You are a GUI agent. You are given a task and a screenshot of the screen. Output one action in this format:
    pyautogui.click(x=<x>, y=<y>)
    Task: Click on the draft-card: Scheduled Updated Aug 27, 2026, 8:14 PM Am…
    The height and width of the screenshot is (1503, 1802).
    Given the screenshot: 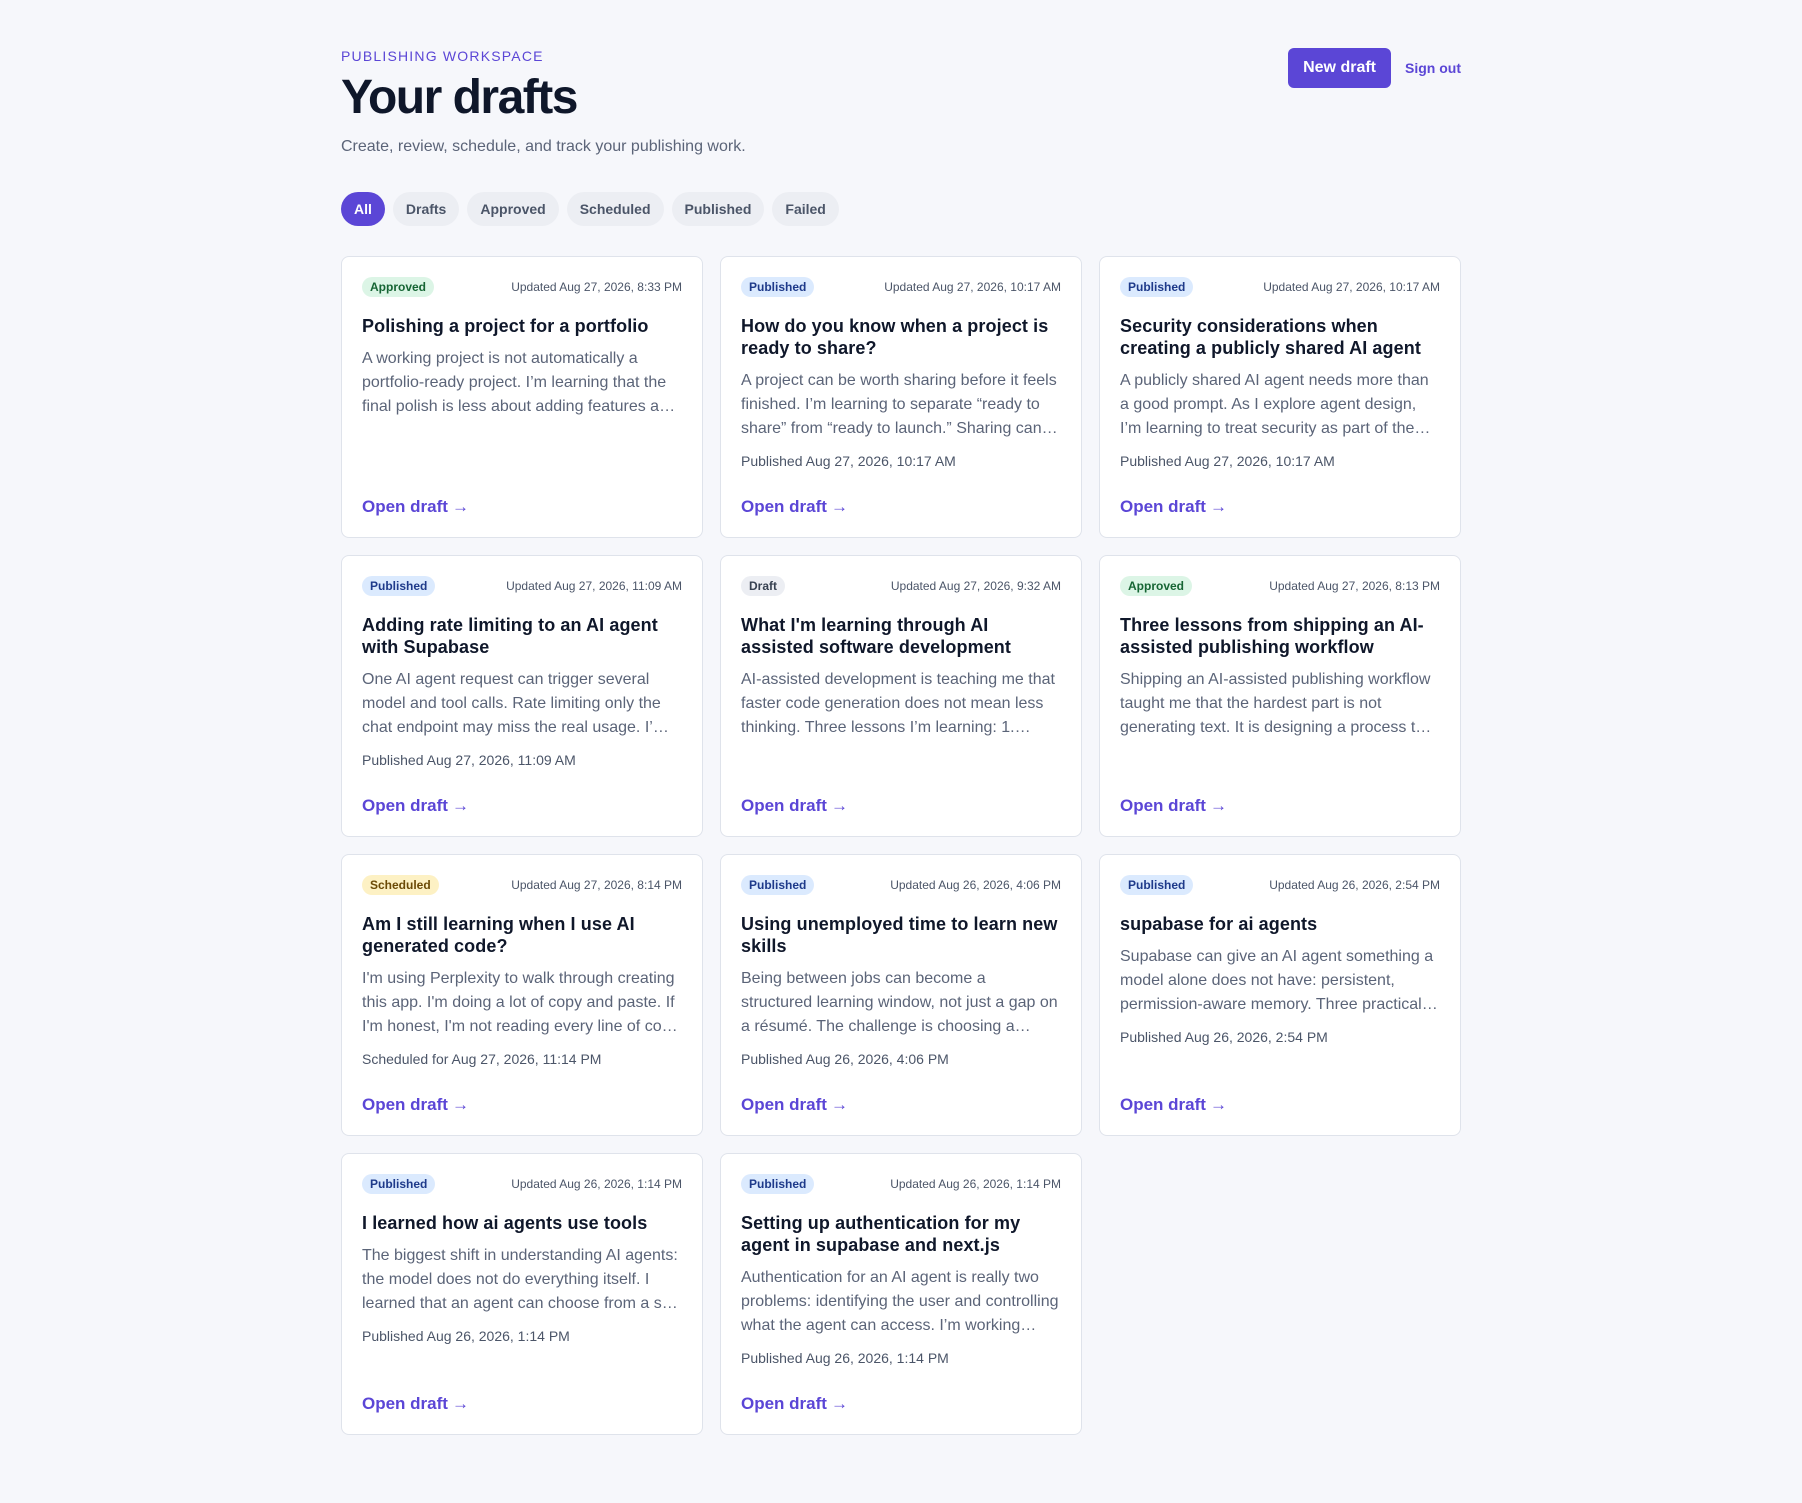 What is the action you would take?
    pyautogui.click(x=522, y=995)
    